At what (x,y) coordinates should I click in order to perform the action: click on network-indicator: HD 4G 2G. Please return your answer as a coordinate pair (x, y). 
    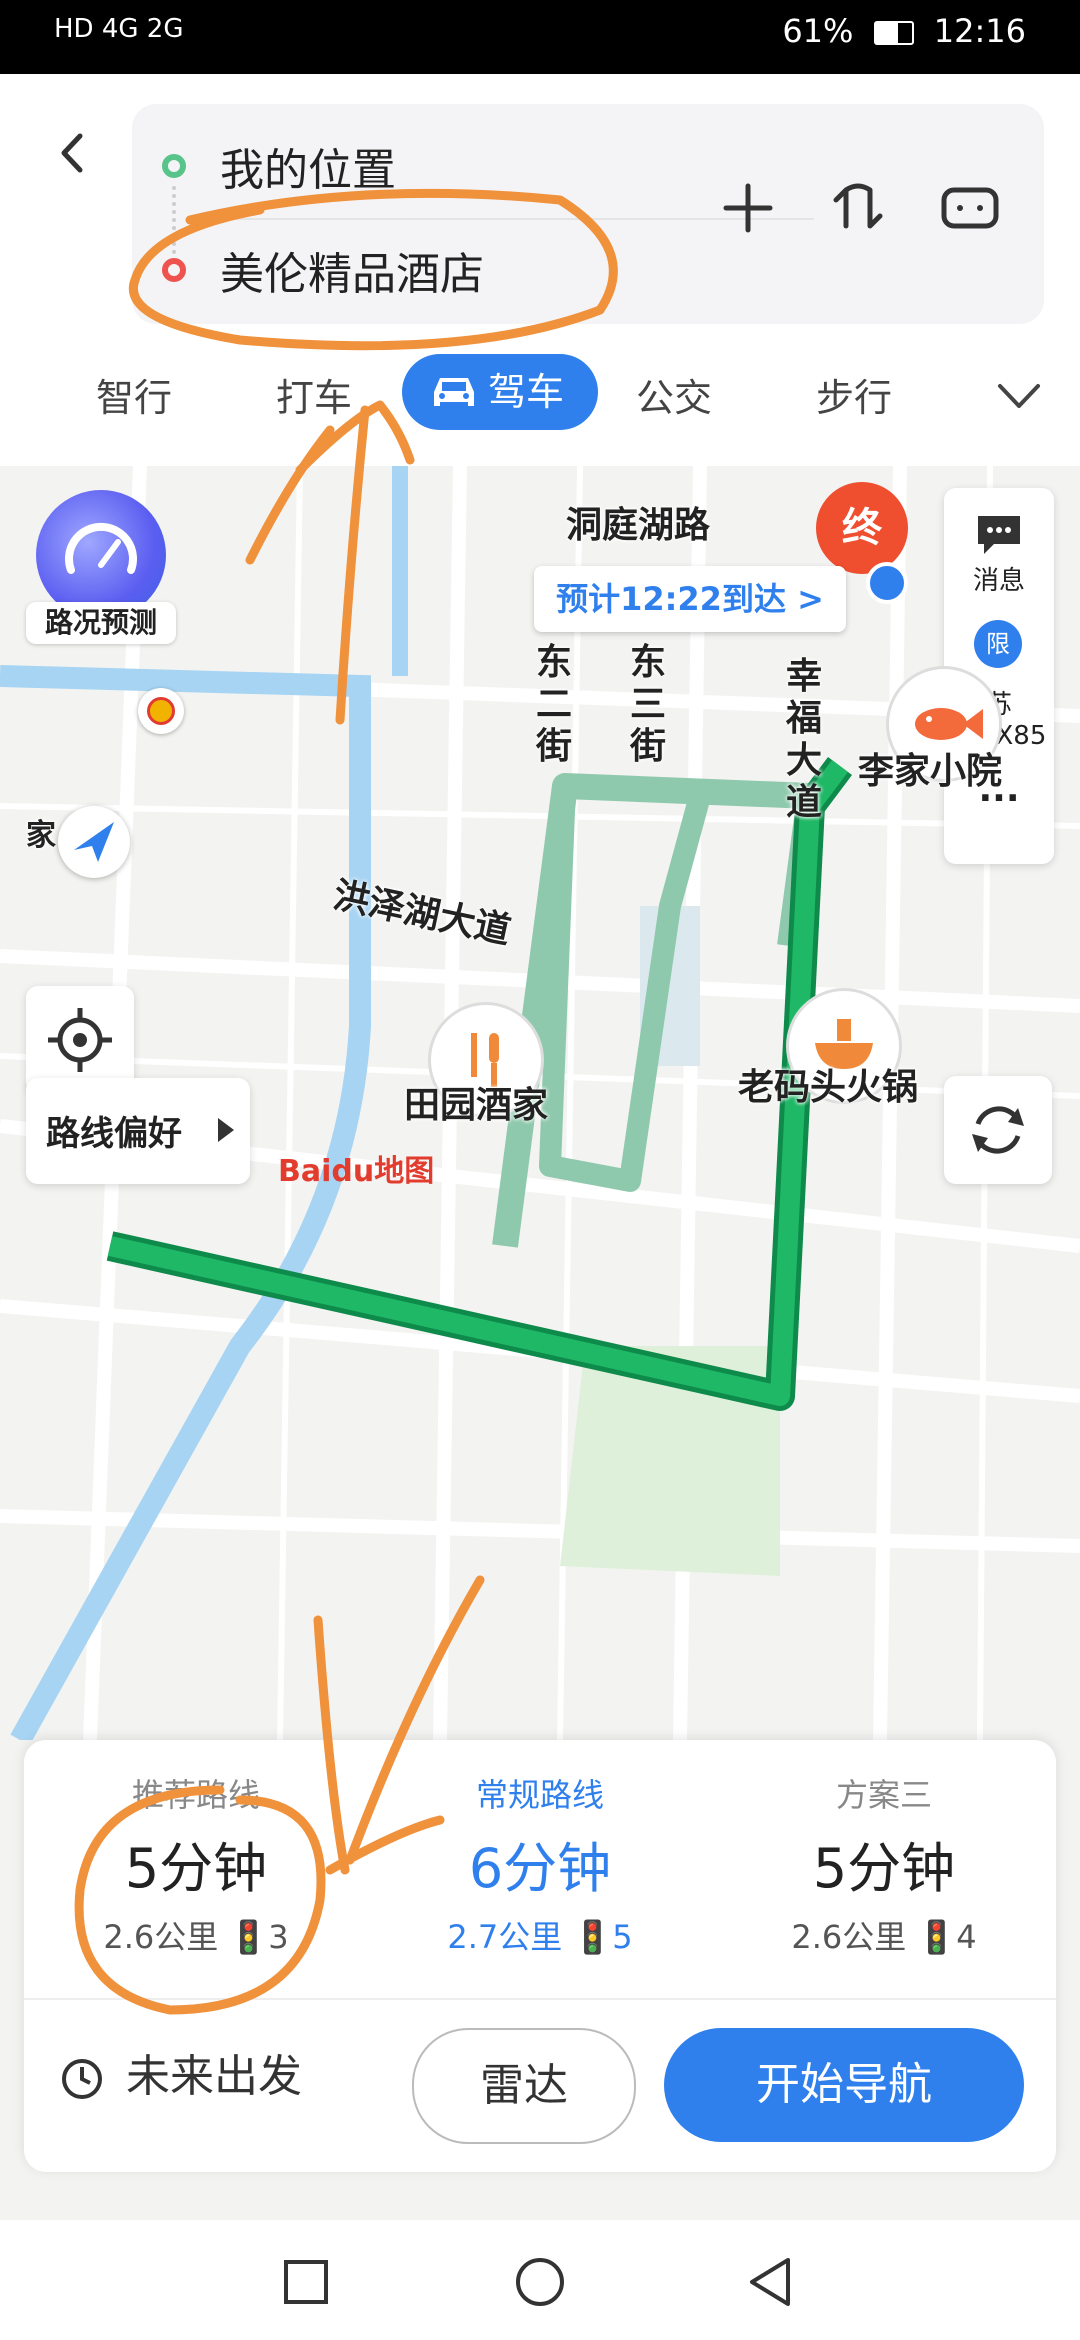
    Looking at the image, I should click on (119, 29).